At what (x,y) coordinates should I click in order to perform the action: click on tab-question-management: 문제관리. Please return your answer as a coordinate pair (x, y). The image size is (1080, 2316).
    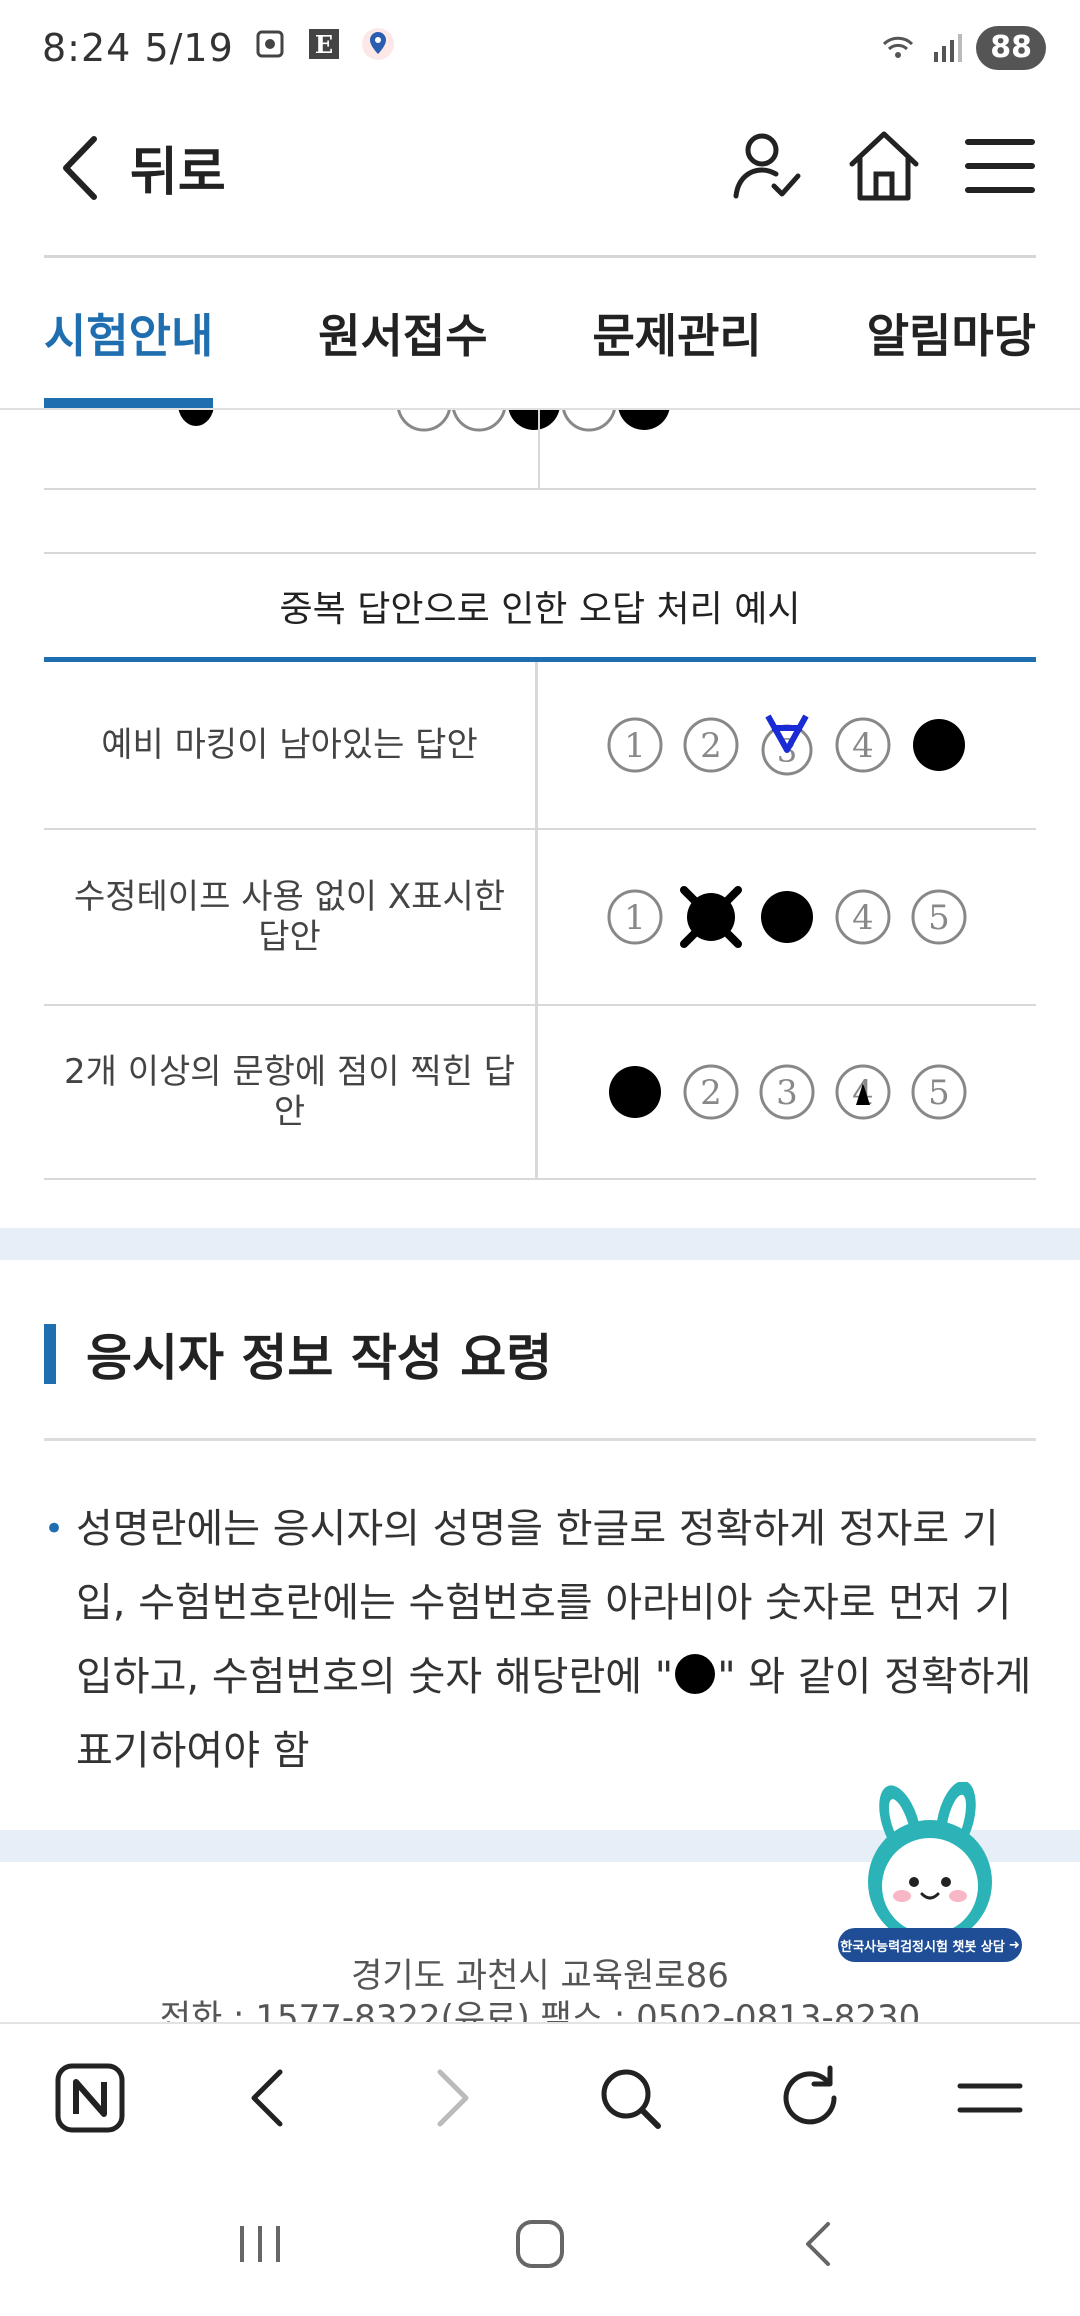
    Looking at the image, I should click on (676, 333).